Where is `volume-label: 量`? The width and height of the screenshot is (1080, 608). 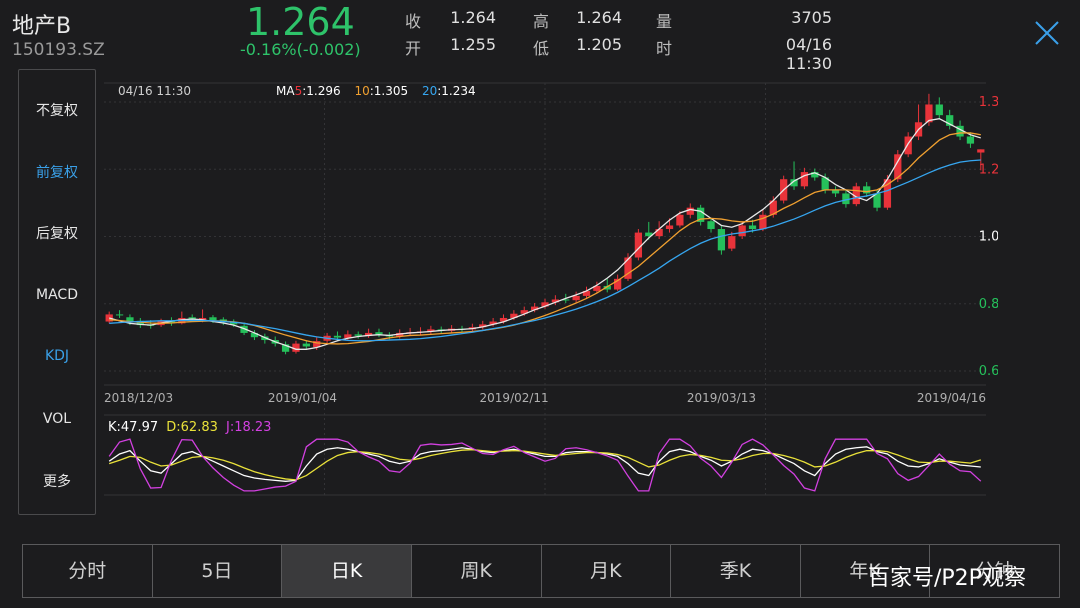
volume-label: 量 is located at coordinates (664, 21).